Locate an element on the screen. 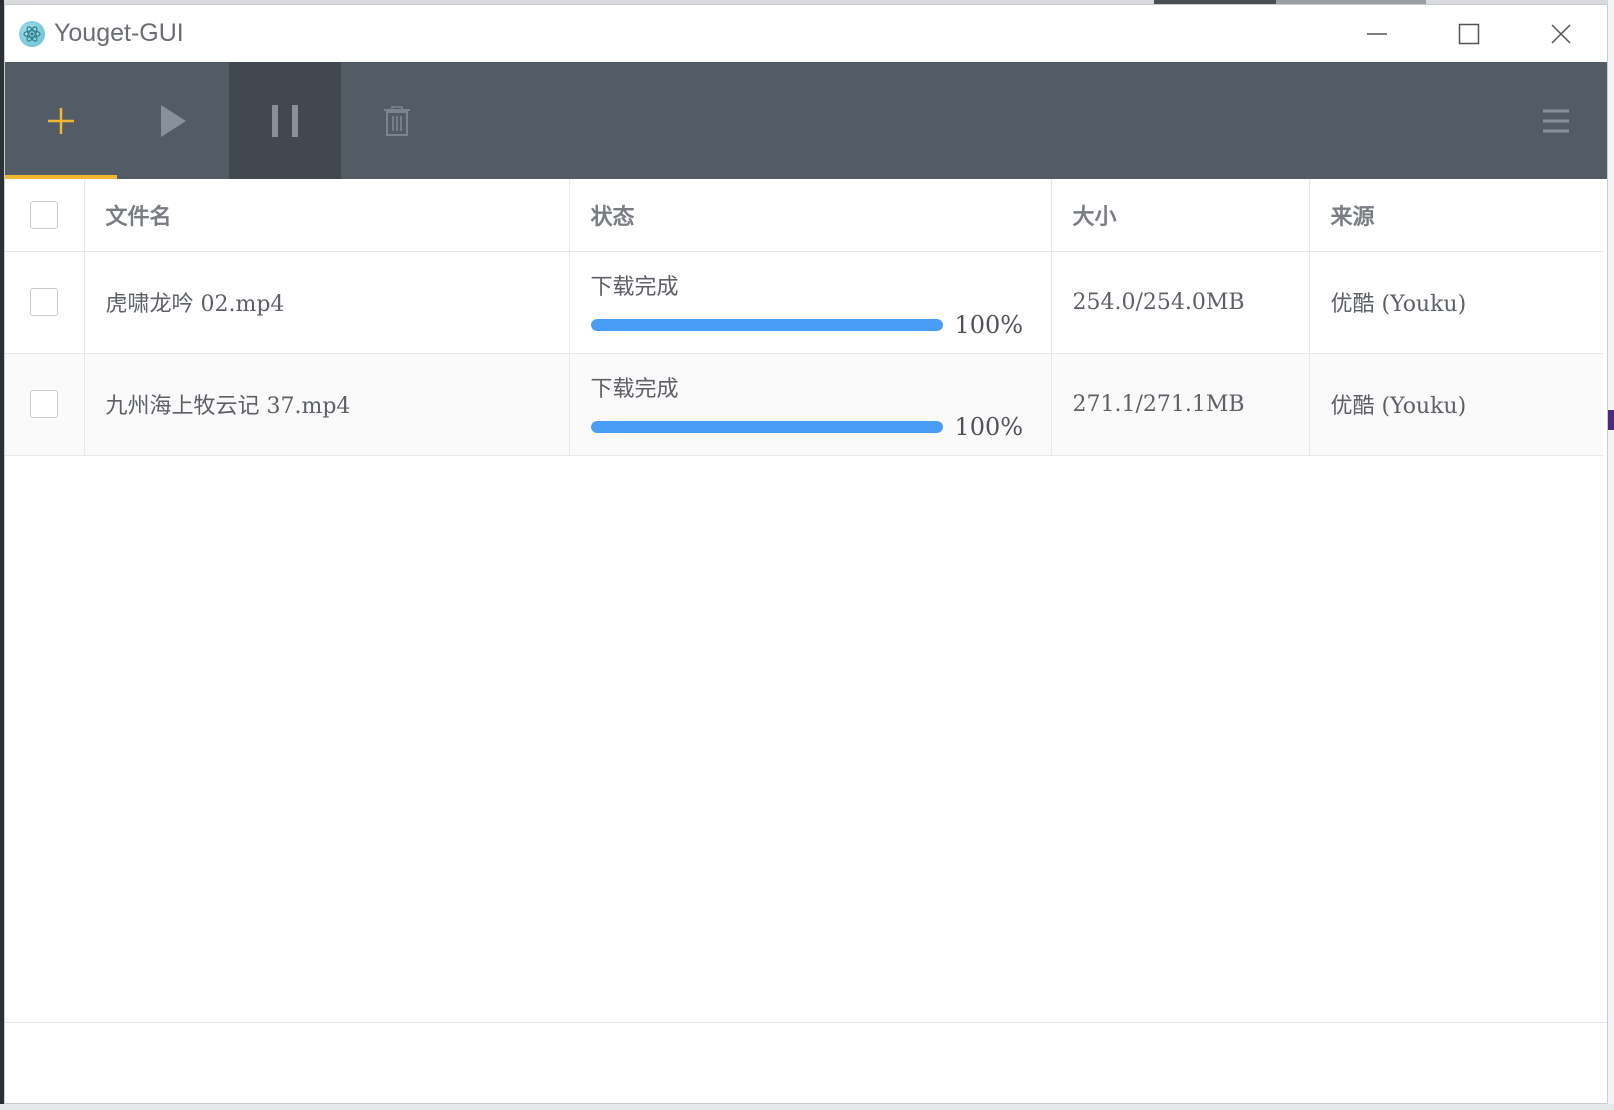 The width and height of the screenshot is (1614, 1110). filename-cell: 九州海上牧云记 37.mp4 is located at coordinates (327, 404).